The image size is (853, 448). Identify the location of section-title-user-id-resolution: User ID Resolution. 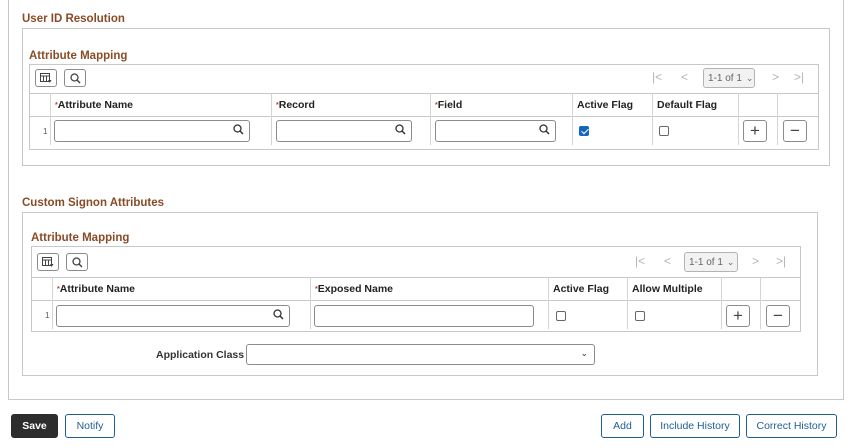
(73, 19).